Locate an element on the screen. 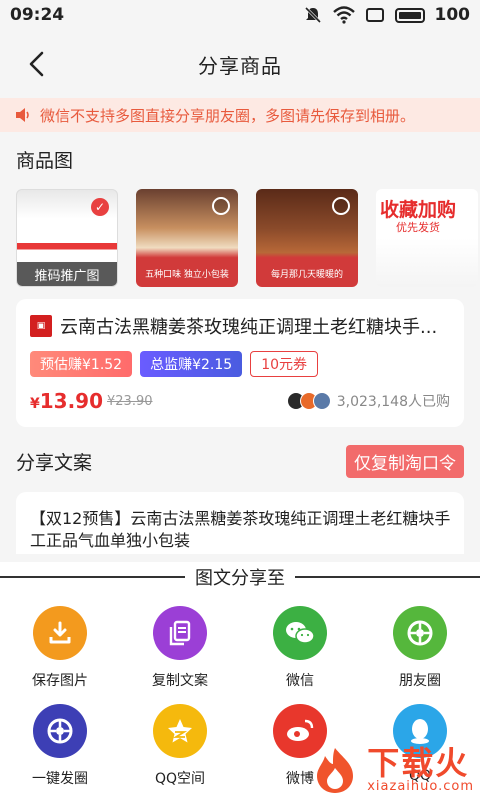 This screenshot has height=800, width=480. share-label: 朋友圈 is located at coordinates (420, 681).